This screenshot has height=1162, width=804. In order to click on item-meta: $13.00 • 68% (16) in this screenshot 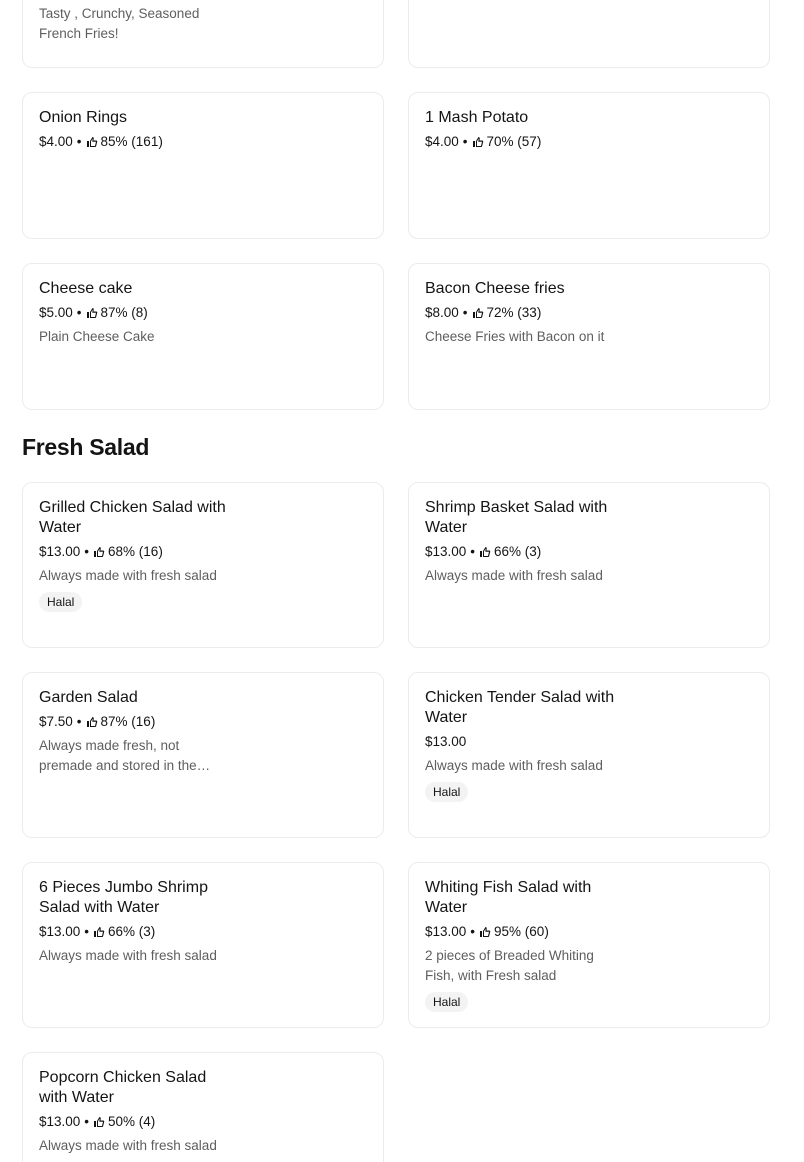, I will do `click(203, 552)`.